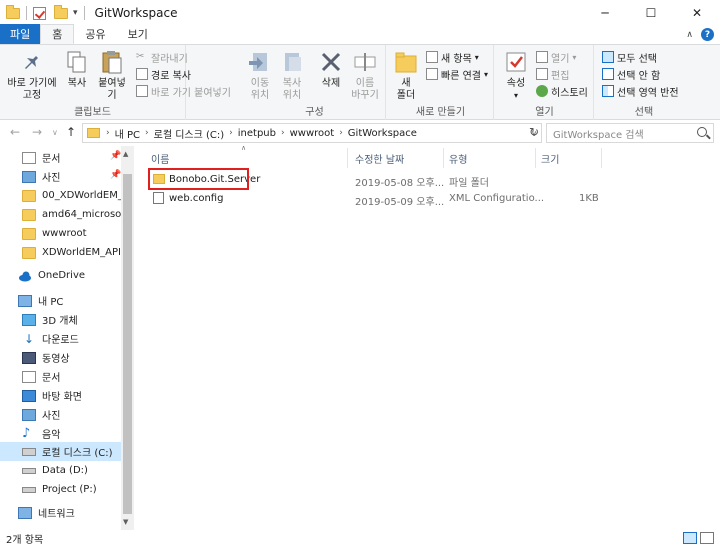 The width and height of the screenshot is (720, 547). I want to click on nav-item-network: 네트워크, so click(60, 512).